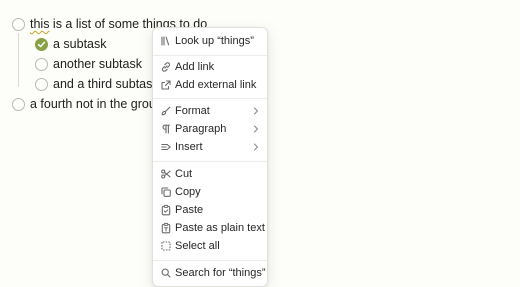 This screenshot has width=520, height=287. I want to click on task-text: a fourth not in the group, so click(96, 104).